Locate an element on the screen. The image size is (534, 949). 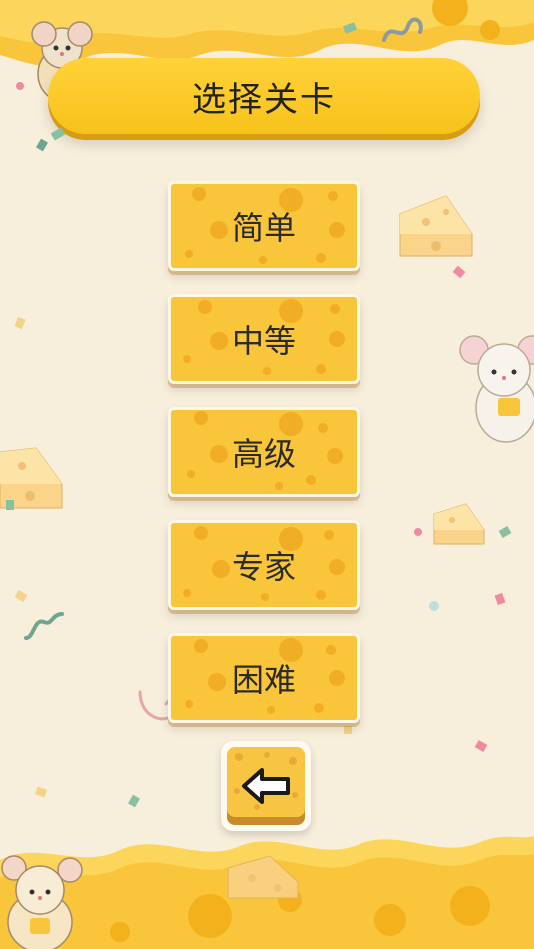
cheese-wedge-bottom is located at coordinates (263, 877).